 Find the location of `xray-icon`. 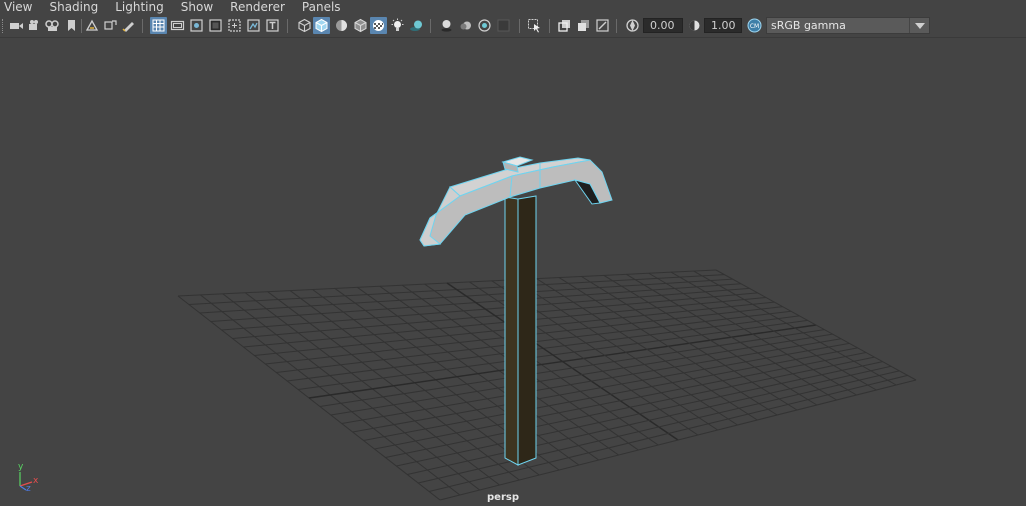

xray-icon is located at coordinates (564, 25).